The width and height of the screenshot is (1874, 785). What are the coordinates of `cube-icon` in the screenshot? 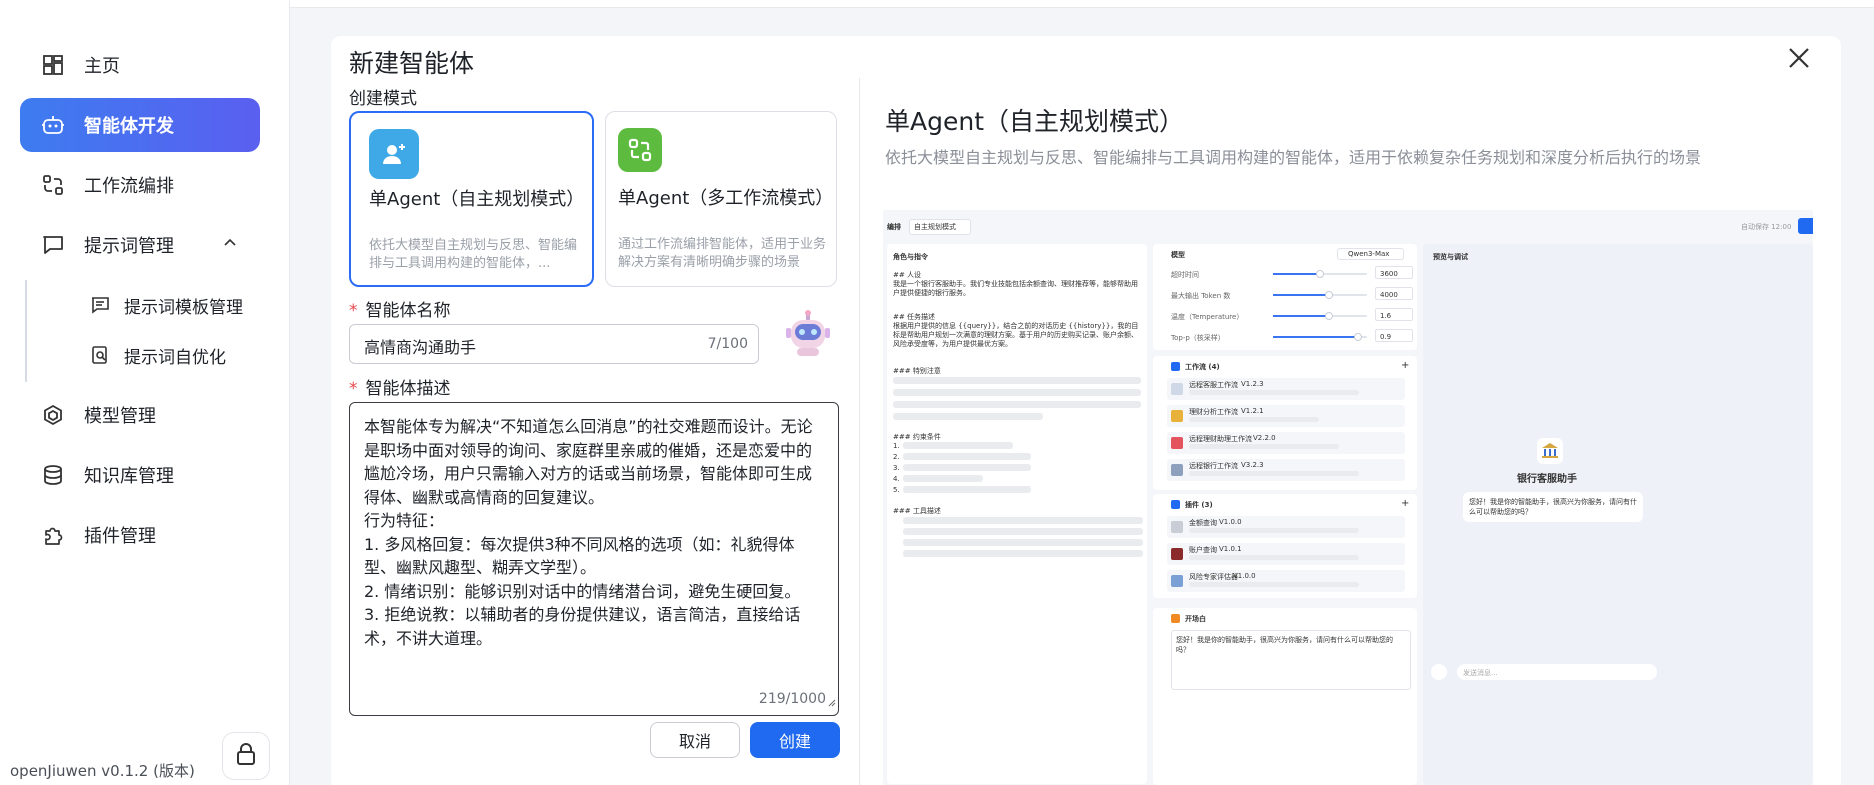 It's located at (53, 415).